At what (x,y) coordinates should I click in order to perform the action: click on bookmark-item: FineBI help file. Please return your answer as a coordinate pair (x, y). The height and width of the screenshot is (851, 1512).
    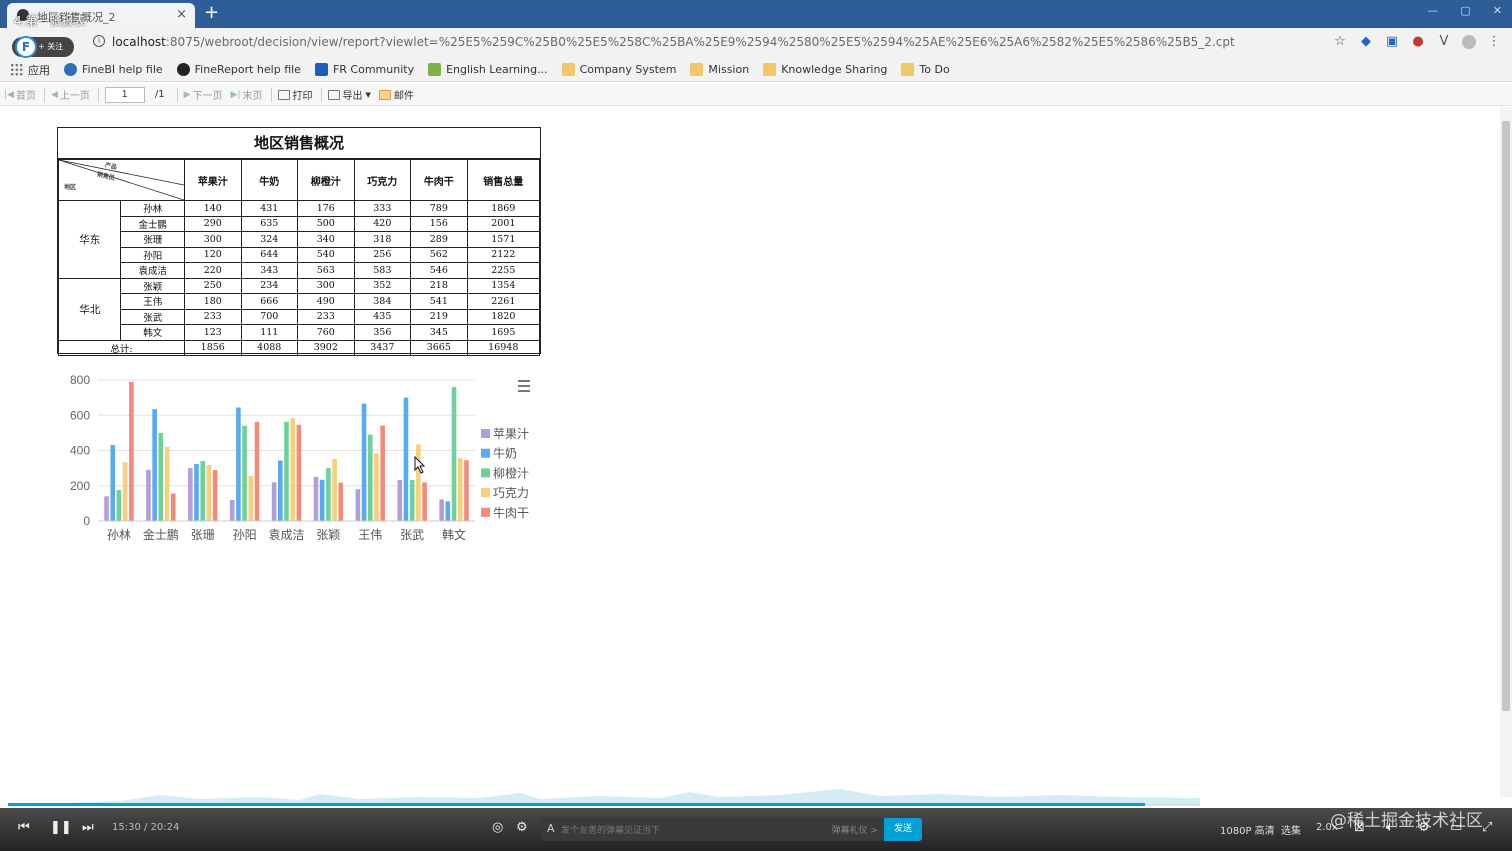
    Looking at the image, I should click on (113, 69).